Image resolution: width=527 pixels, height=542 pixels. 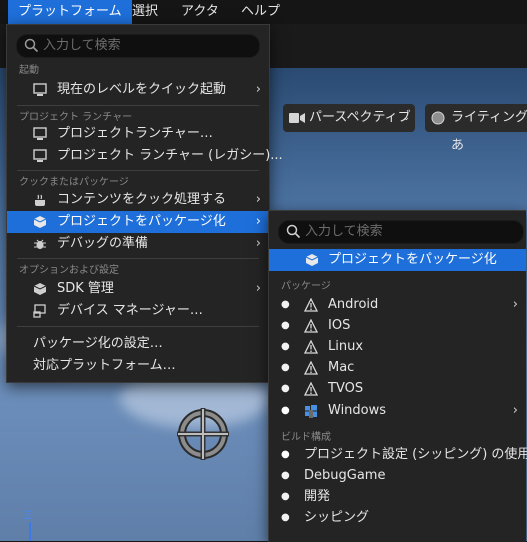 I want to click on launch-device-icon, so click(x=40, y=89).